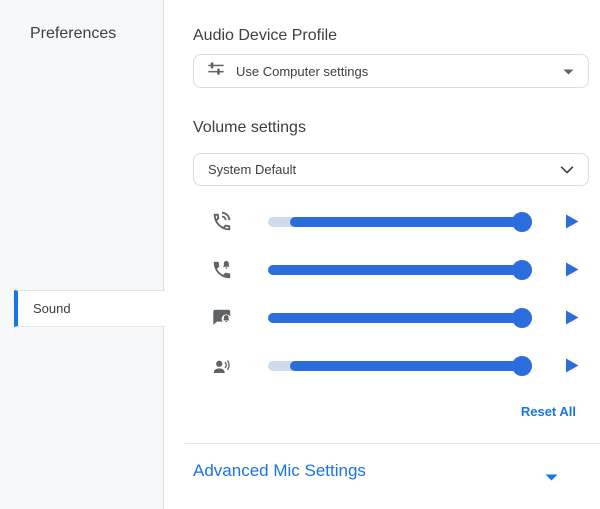 The image size is (600, 509). What do you see at coordinates (400, 366) in the screenshot?
I see `volume-slider-voice` at bounding box center [400, 366].